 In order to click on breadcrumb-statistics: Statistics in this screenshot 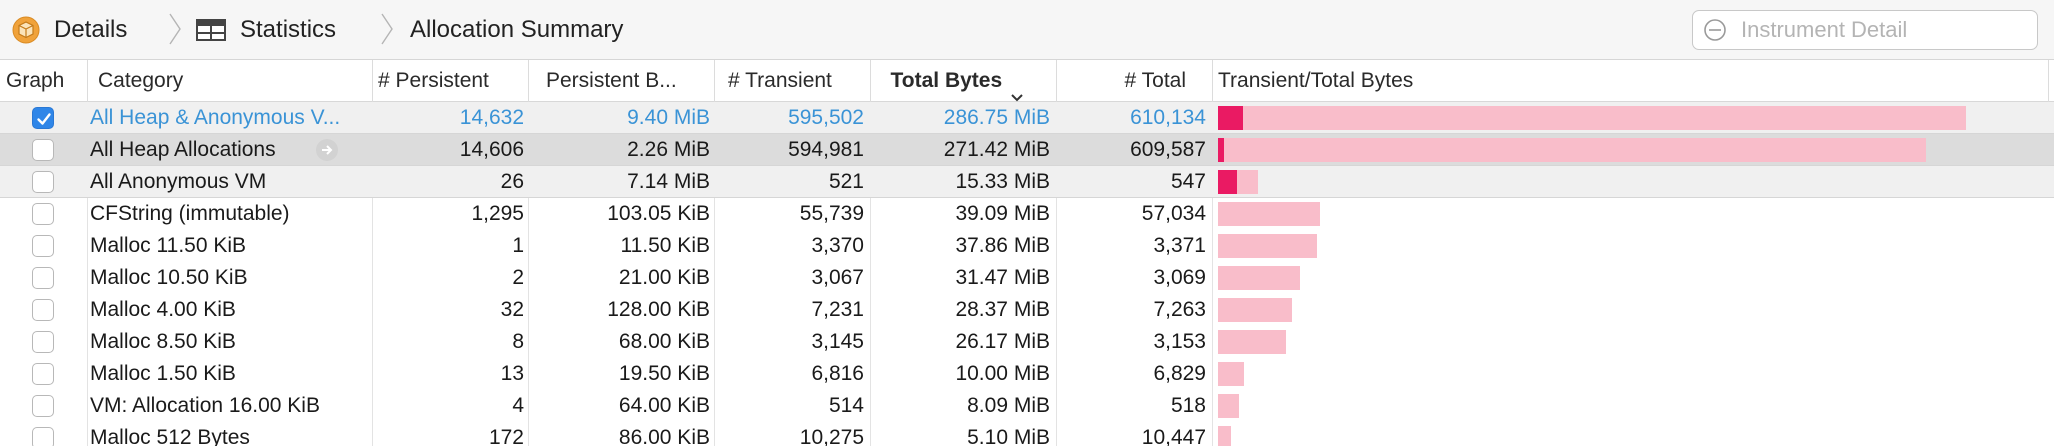, I will do `click(266, 30)`.